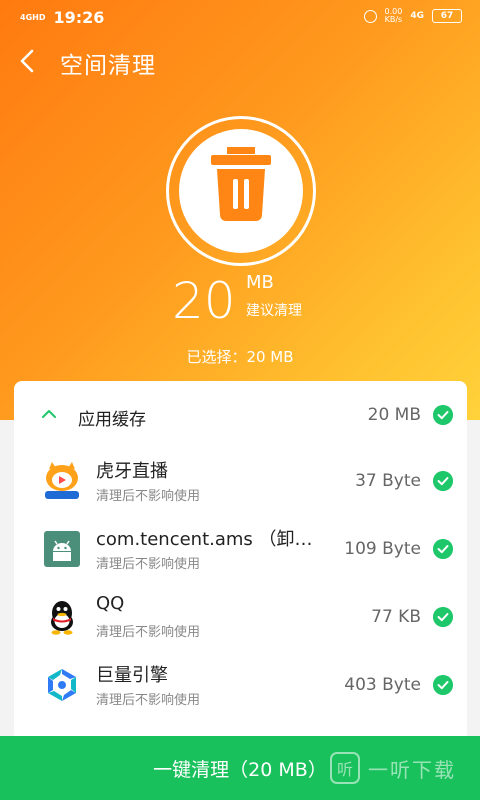  Describe the element at coordinates (417, 16) in the screenshot. I see `network-type: 4G` at that location.